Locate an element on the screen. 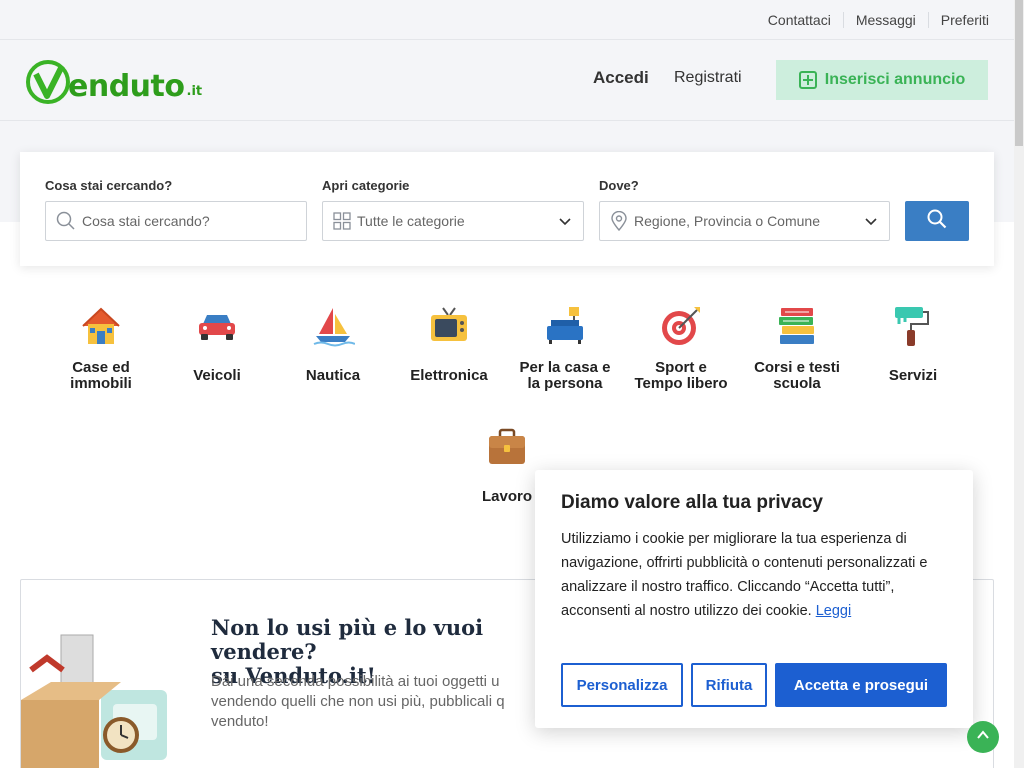 The image size is (1024, 768). chevron-up-icon is located at coordinates (983, 737).